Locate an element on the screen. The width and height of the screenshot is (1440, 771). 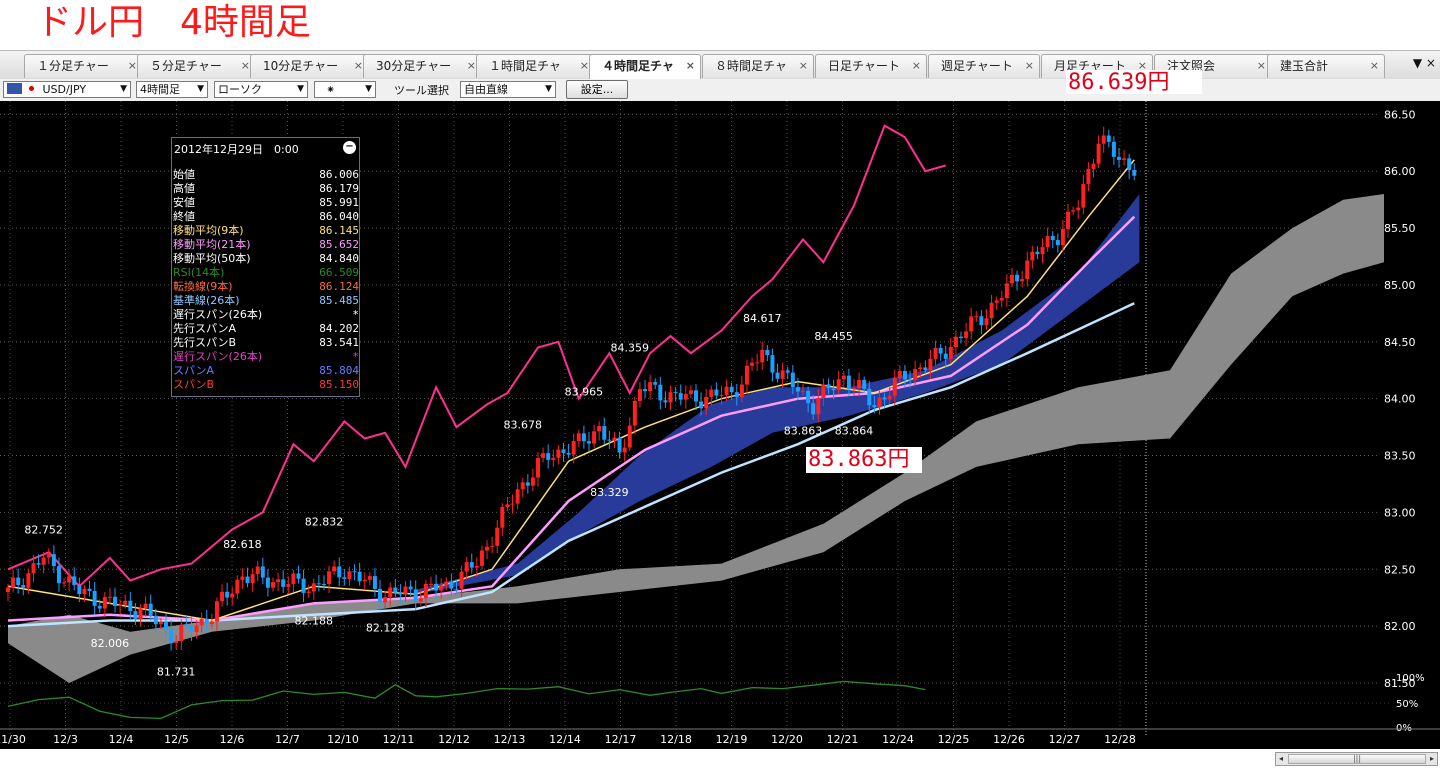
chart-scrollbar: ◂ ||| ▸ is located at coordinates (1356, 759).